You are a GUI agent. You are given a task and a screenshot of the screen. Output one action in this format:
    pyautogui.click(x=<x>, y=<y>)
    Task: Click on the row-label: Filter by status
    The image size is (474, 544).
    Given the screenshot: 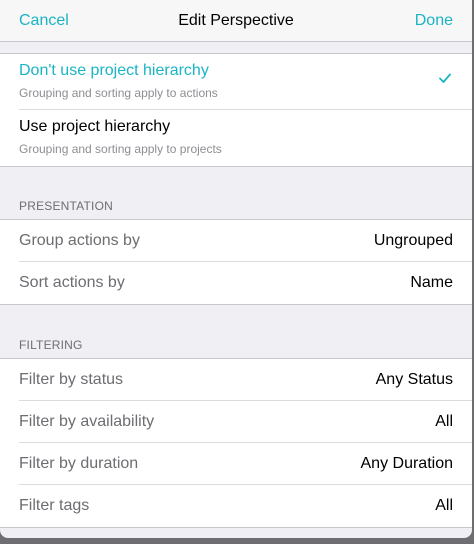 What is the action you would take?
    pyautogui.click(x=71, y=379)
    